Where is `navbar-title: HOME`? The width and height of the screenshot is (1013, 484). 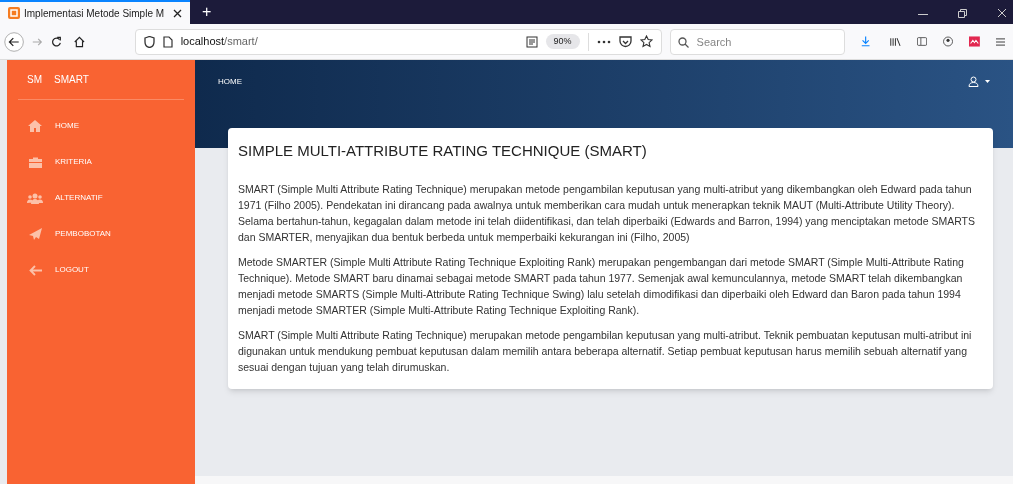 navbar-title: HOME is located at coordinates (230, 82).